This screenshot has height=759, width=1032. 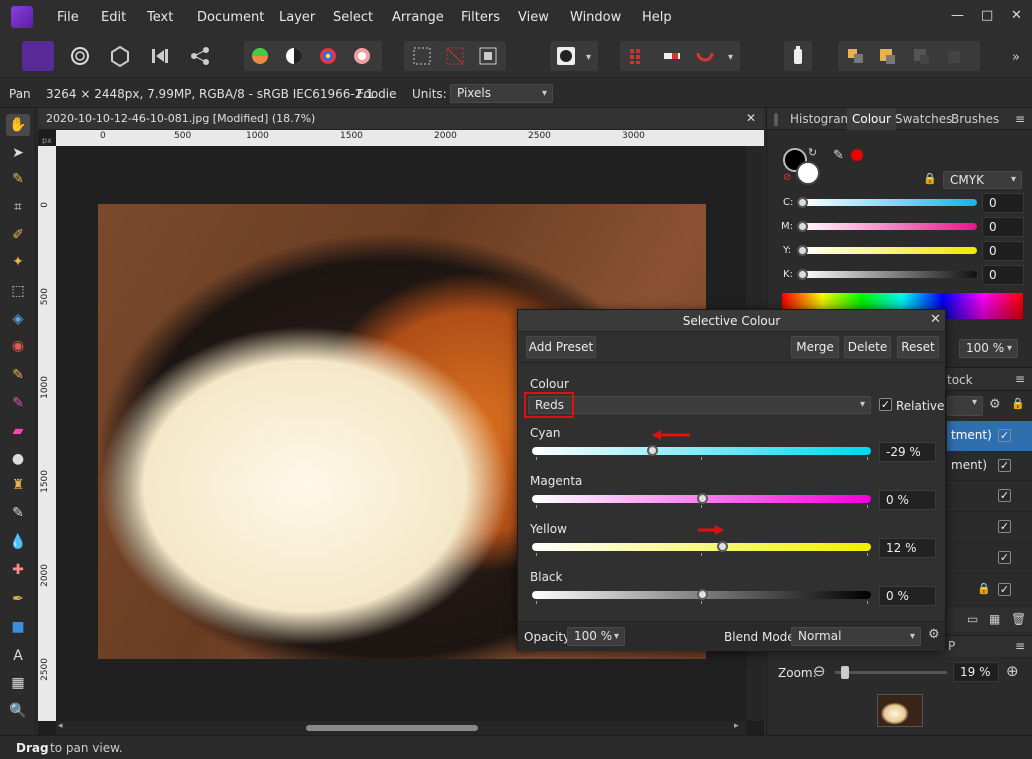 I want to click on horizontal-scrollbar: ◂ ▸, so click(x=401, y=728).